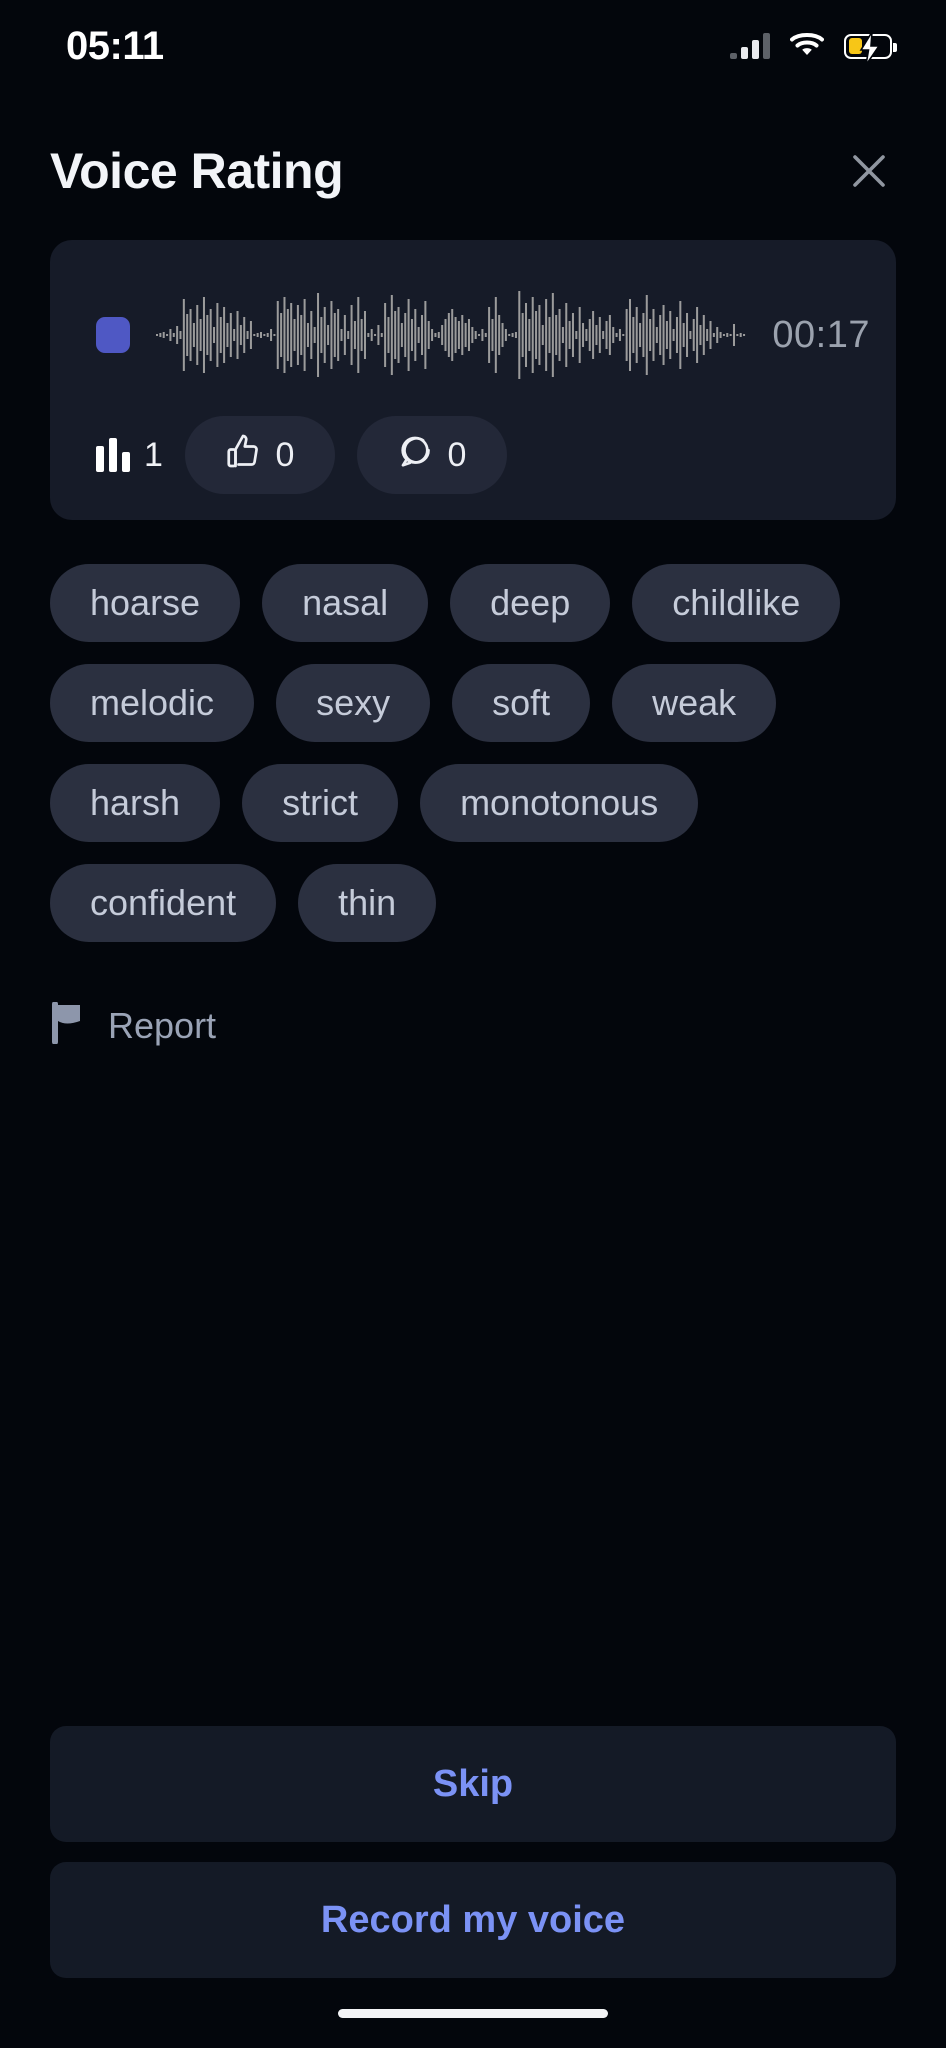  Describe the element at coordinates (473, 46) in the screenshot. I see `status-bar: 05:11` at that location.